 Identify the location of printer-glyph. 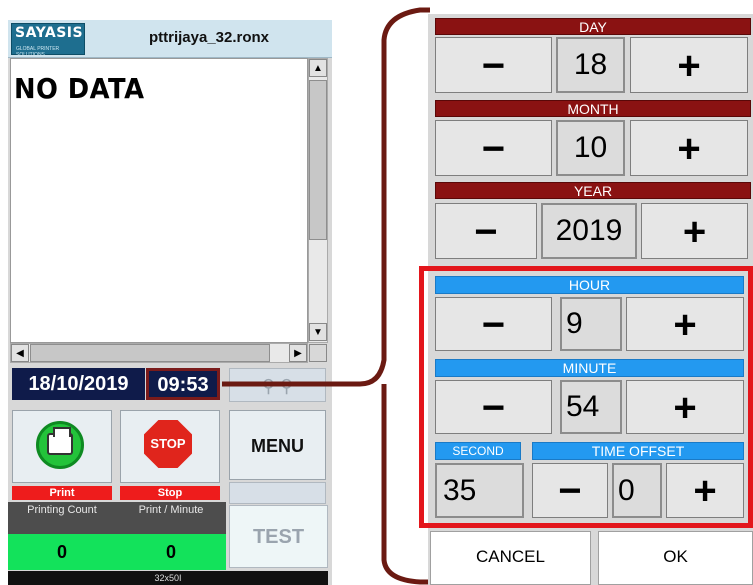
(60, 441).